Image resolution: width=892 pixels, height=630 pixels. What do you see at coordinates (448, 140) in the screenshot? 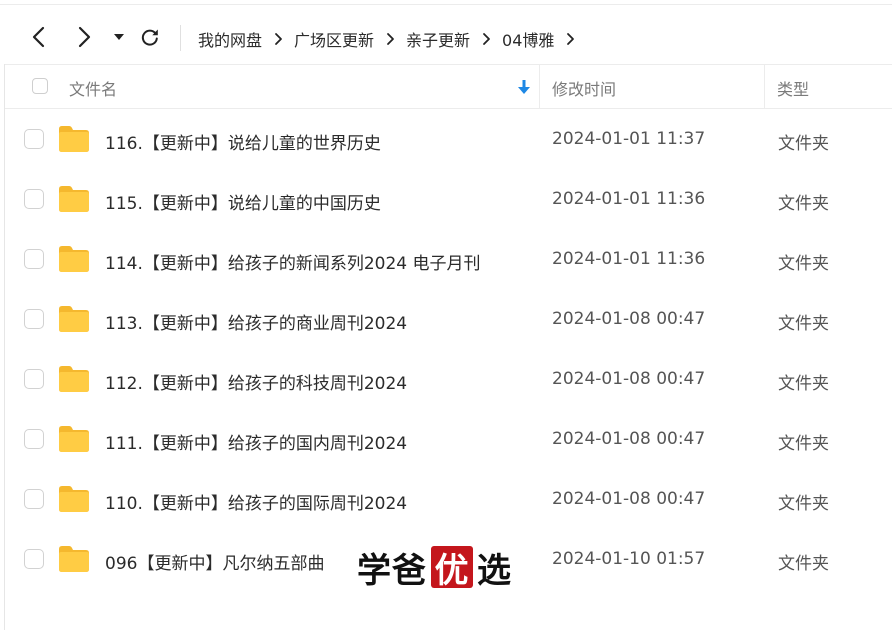
I see `table-row: 116.【更新中】说给儿童的世界历史 2024-01-01 11:37 文件夹` at bounding box center [448, 140].